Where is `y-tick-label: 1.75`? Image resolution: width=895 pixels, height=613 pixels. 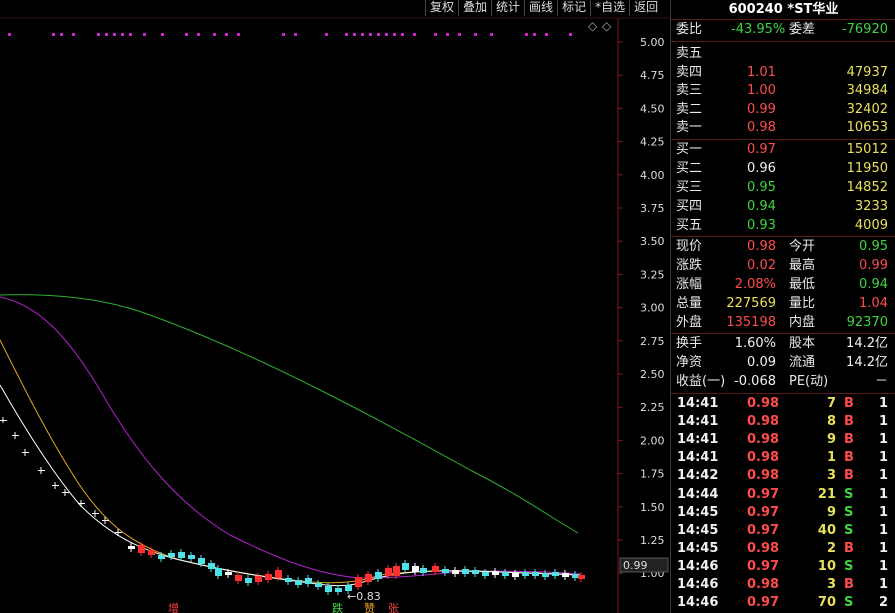
y-tick-label: 1.75 is located at coordinates (652, 474).